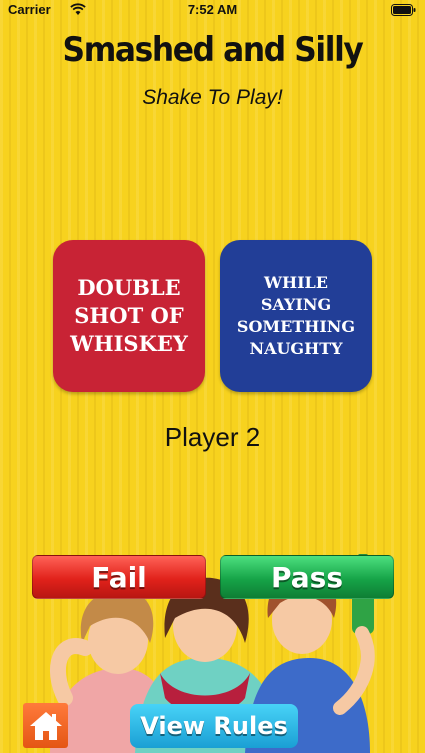  What do you see at coordinates (214, 726) in the screenshot?
I see `view-rules-button: View Rules` at bounding box center [214, 726].